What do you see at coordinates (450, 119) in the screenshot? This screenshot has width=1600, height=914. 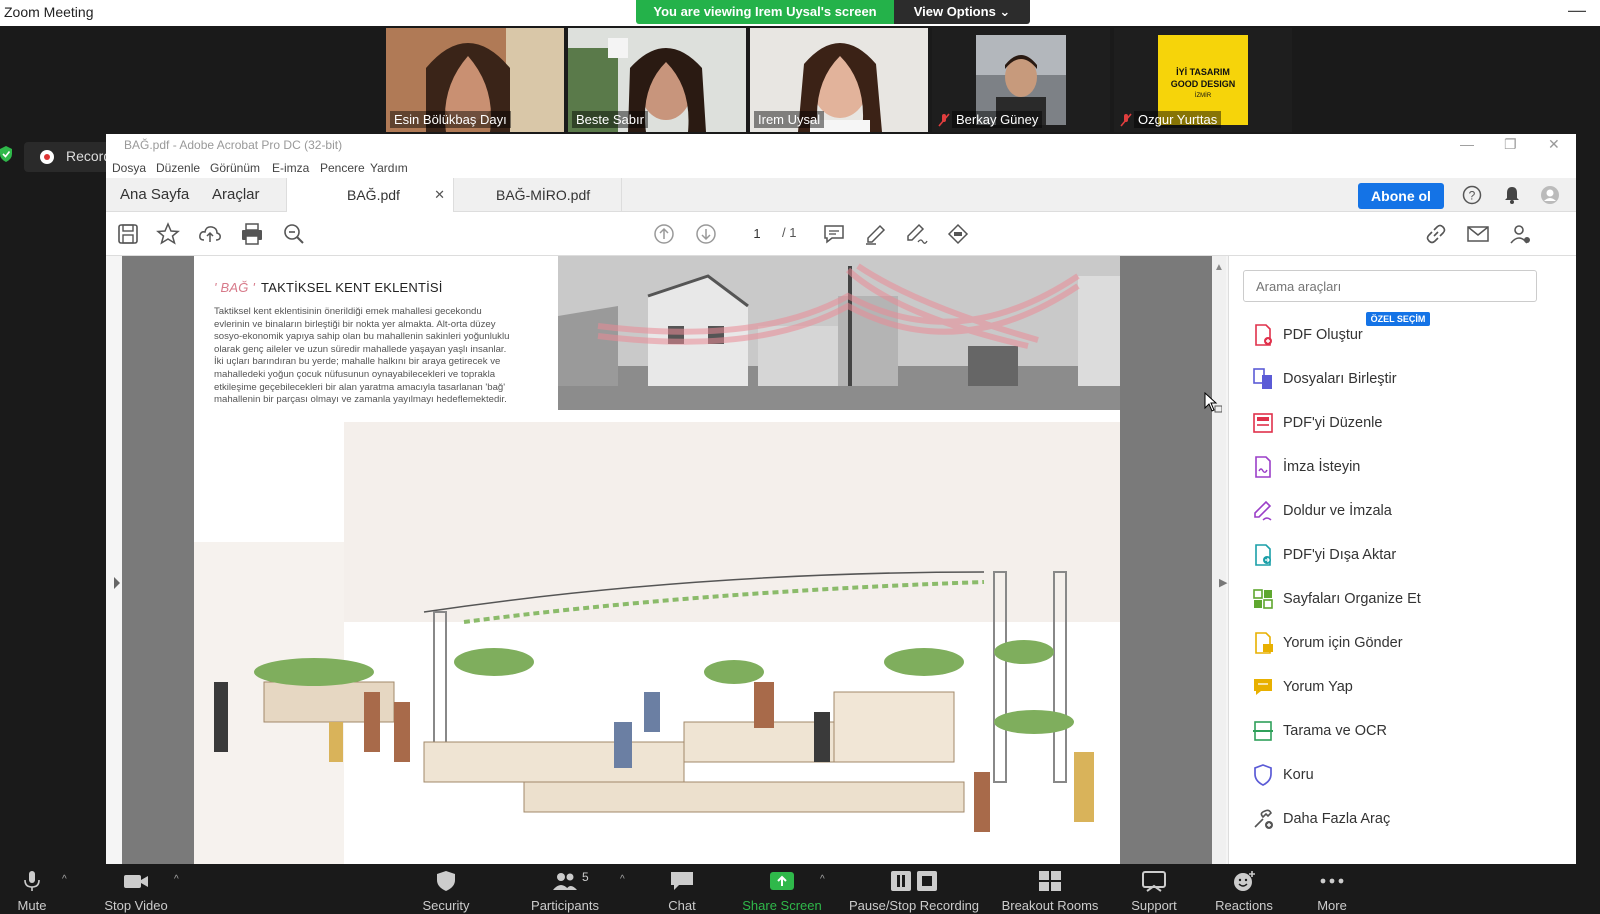 I see `participant-name: Esin Bölükbaş Dayı` at bounding box center [450, 119].